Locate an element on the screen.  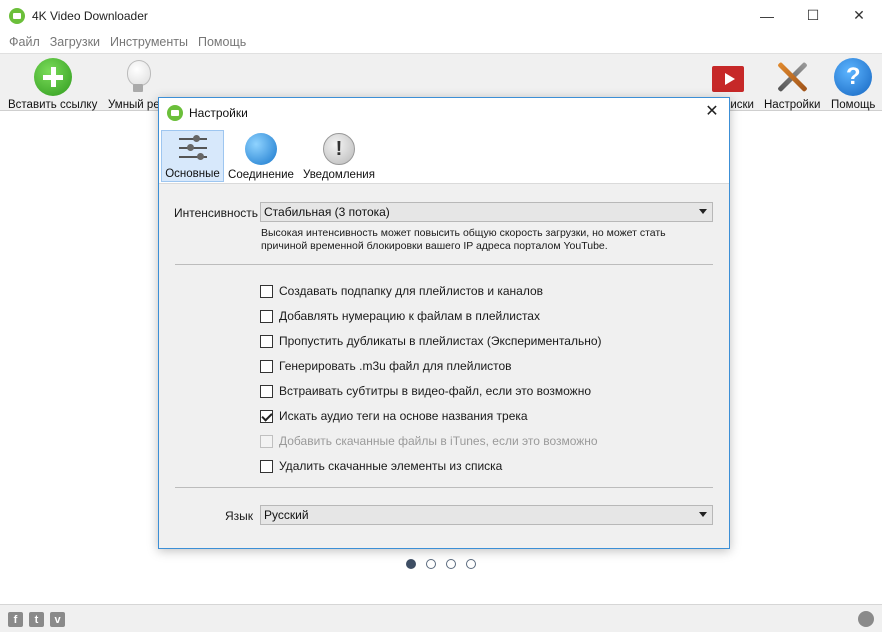
settings-label: Настройки is located at coordinates (792, 105).